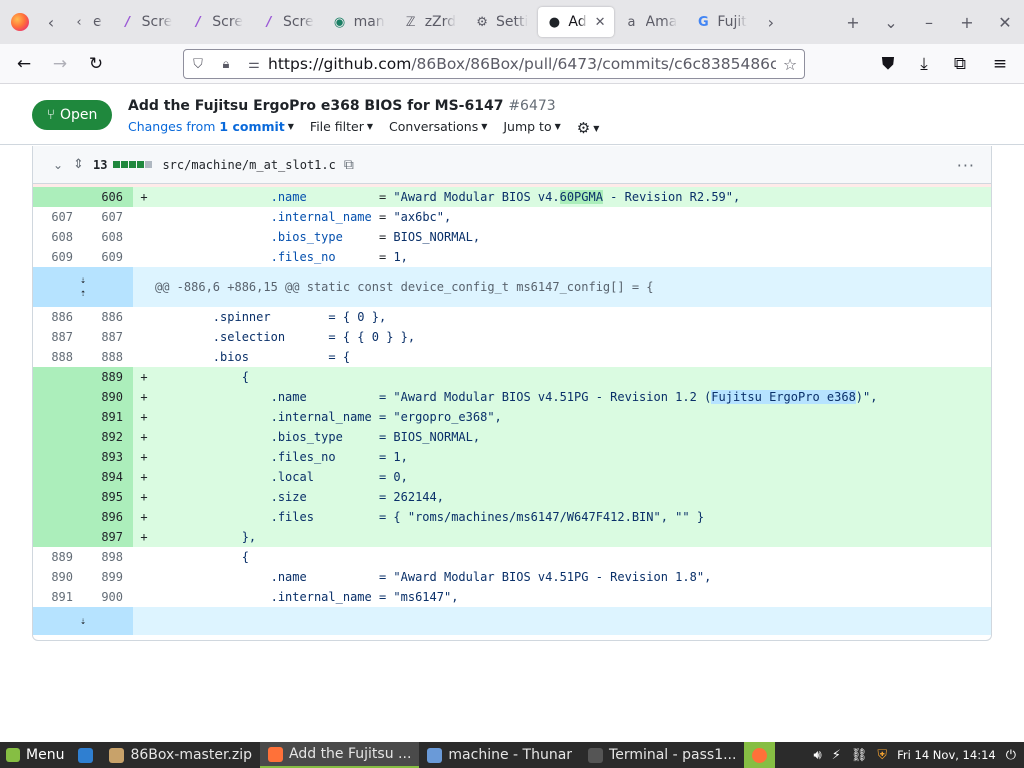 Image resolution: width=1024 pixels, height=768 pixels. I want to click on expand-down-button: ⇣, so click(83, 621).